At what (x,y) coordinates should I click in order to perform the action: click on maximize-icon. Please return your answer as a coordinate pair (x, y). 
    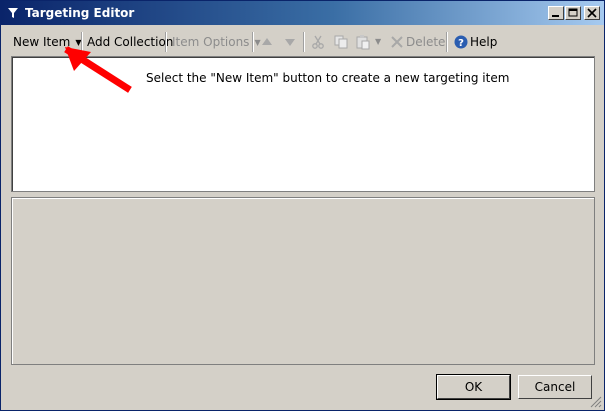
    Looking at the image, I should click on (573, 12).